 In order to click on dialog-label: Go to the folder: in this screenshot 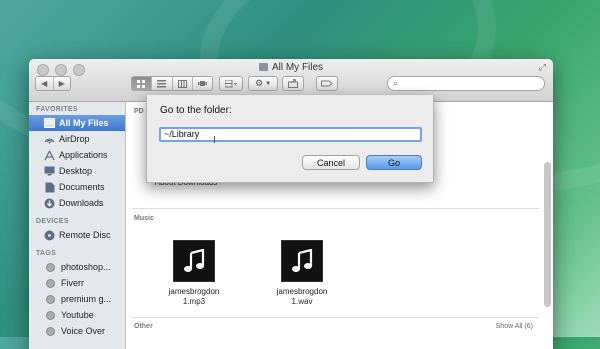, I will do `click(196, 110)`.